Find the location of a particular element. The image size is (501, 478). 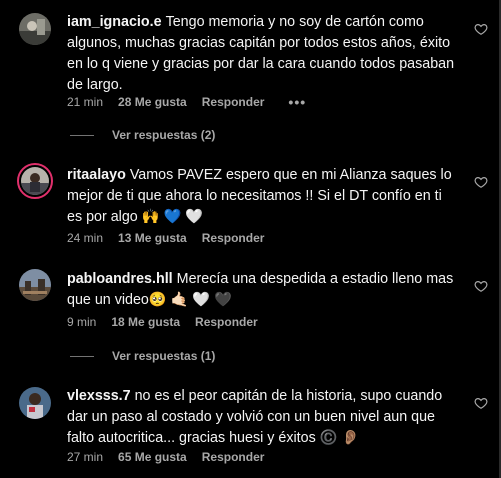

like-count: 65 Me gusta is located at coordinates (152, 457).